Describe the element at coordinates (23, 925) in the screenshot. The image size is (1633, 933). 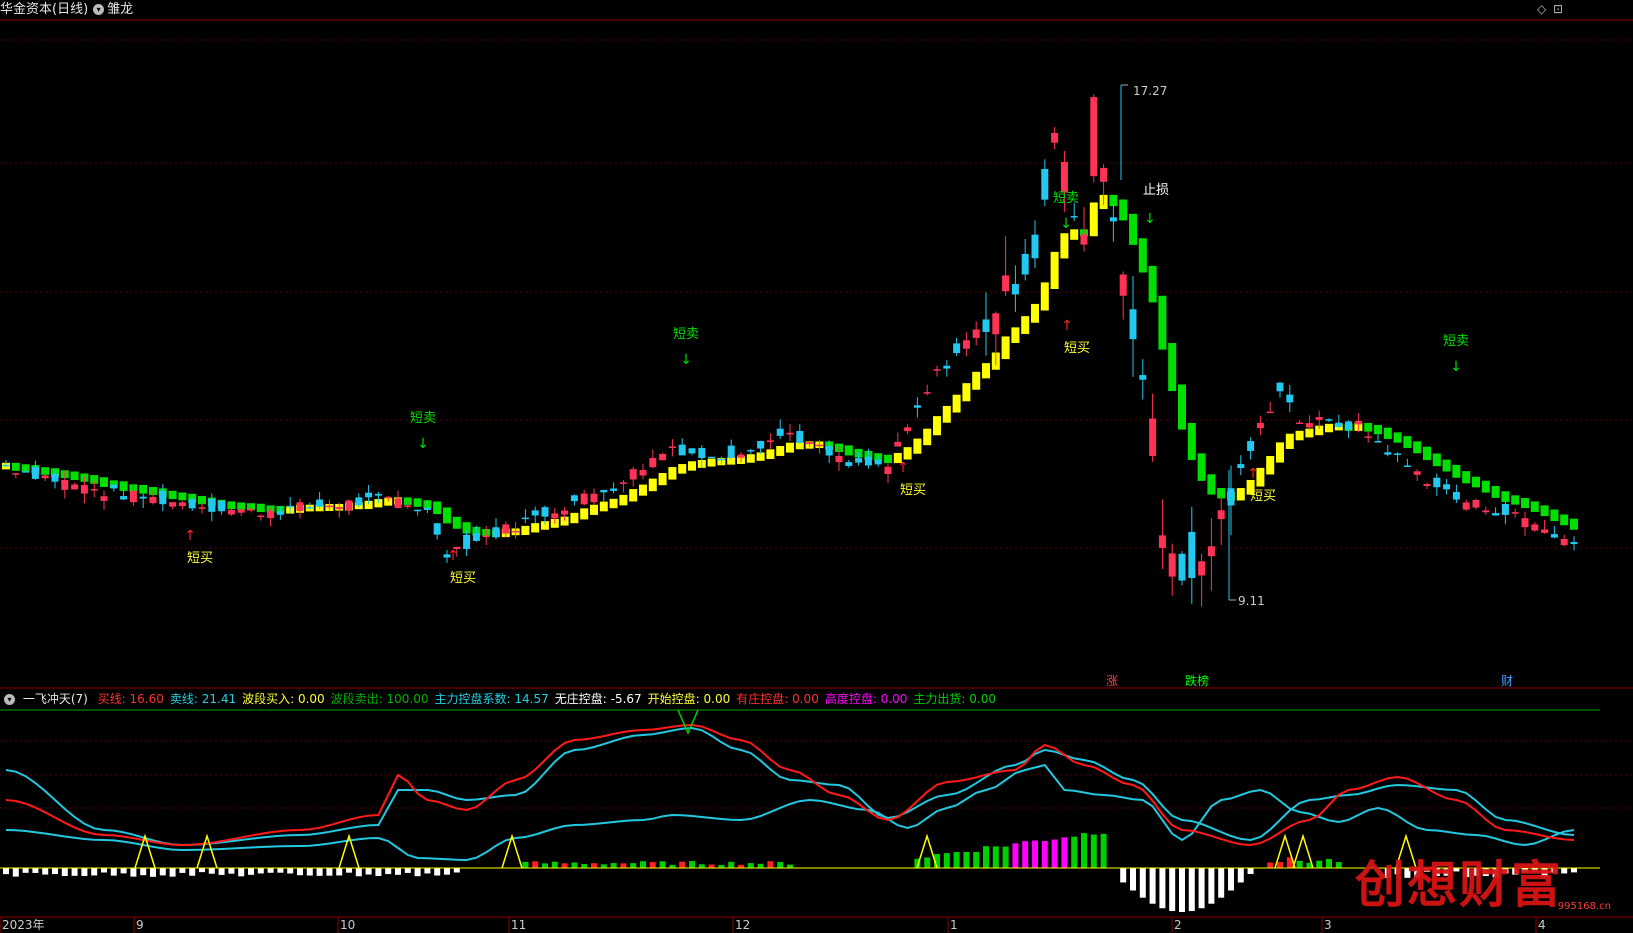
I see `x-axis-label: 2023年` at that location.